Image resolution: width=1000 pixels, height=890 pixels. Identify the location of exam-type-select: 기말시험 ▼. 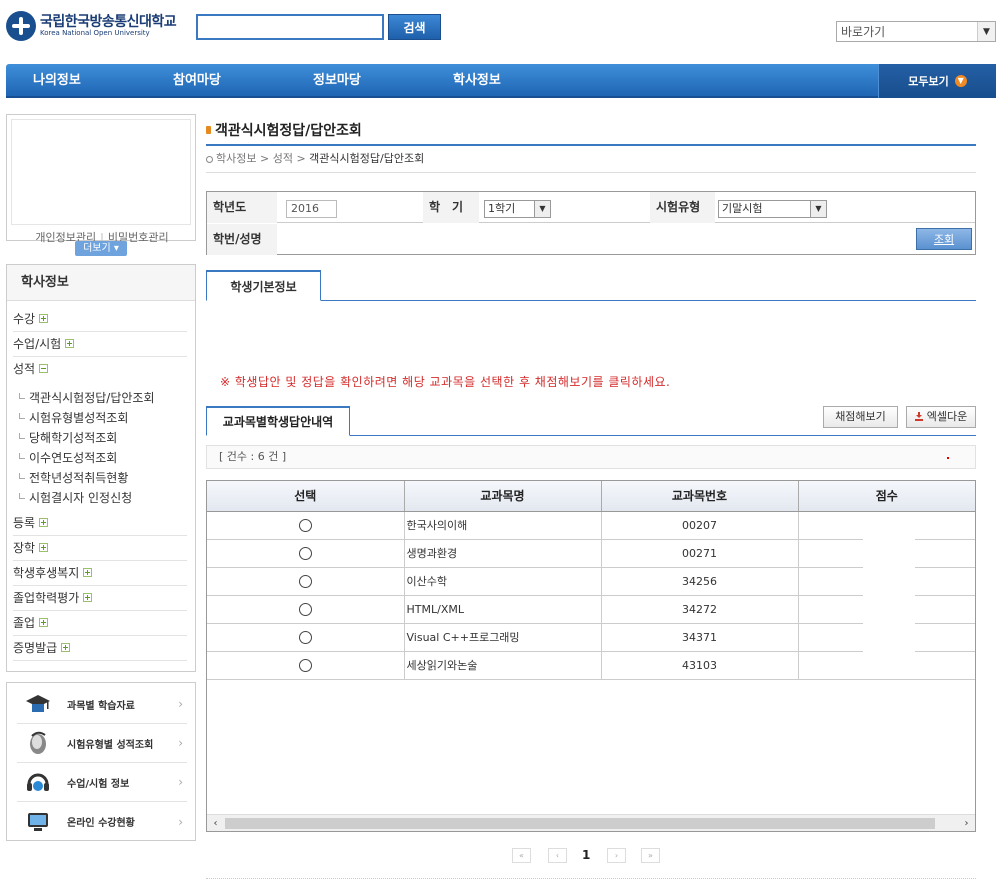
(772, 209).